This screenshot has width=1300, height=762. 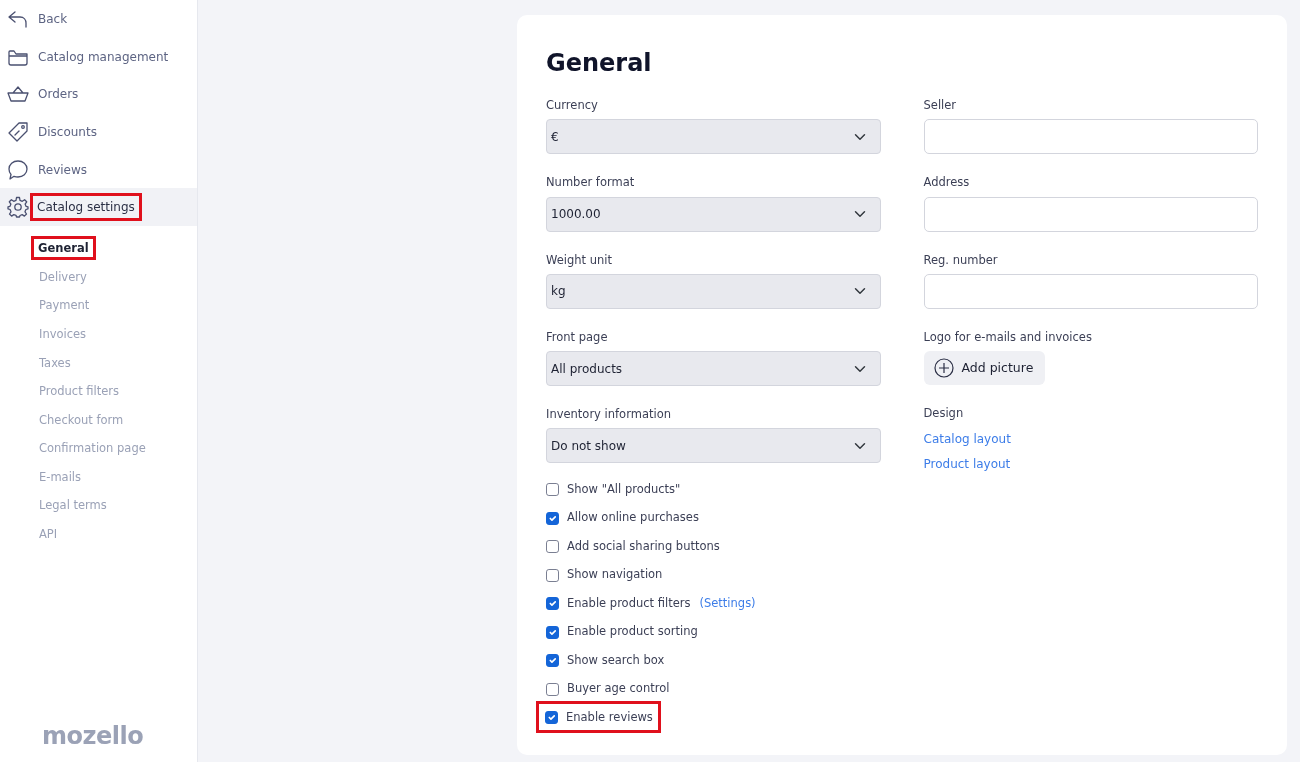 I want to click on brand-logo: mozello, so click(x=93, y=736).